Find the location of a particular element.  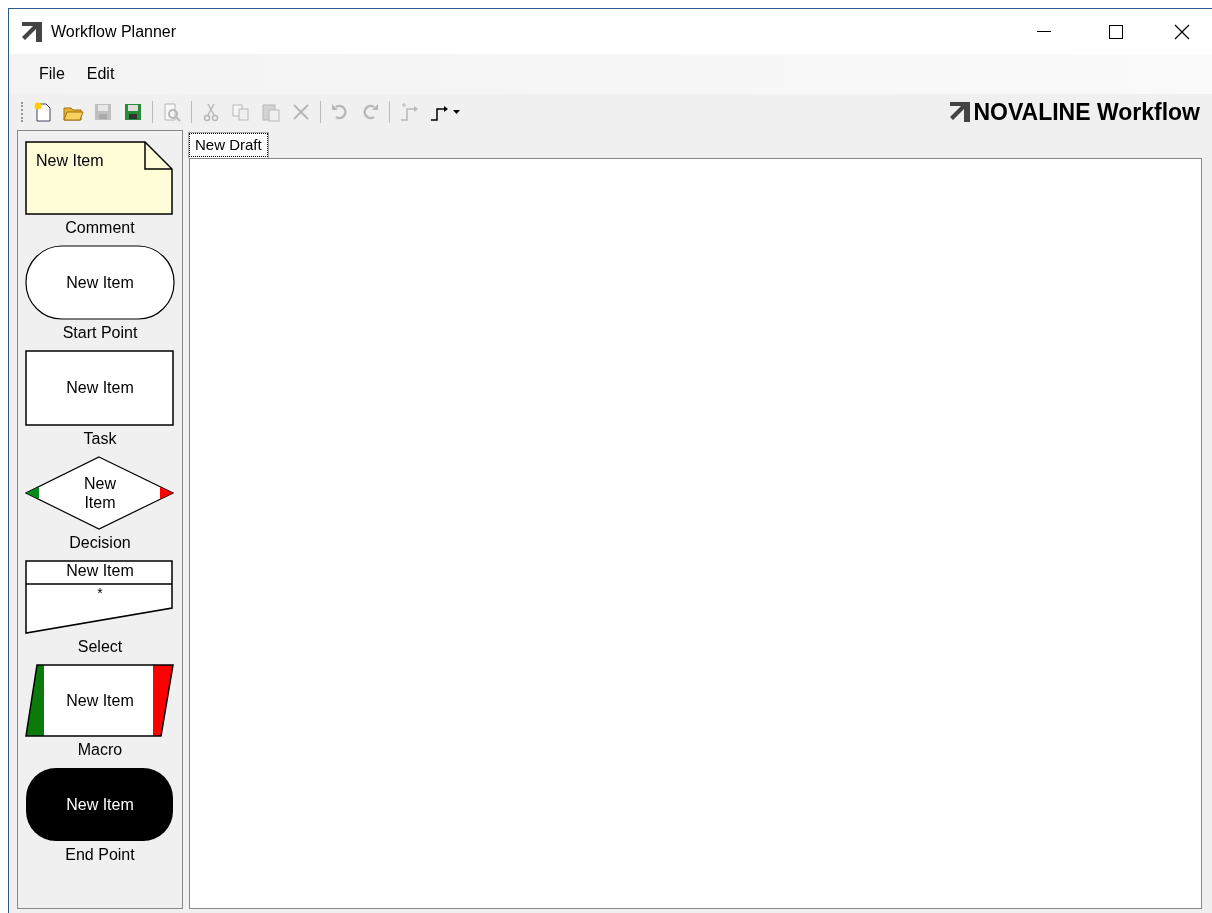

end-terminator-shape: New Item is located at coordinates (100, 804).